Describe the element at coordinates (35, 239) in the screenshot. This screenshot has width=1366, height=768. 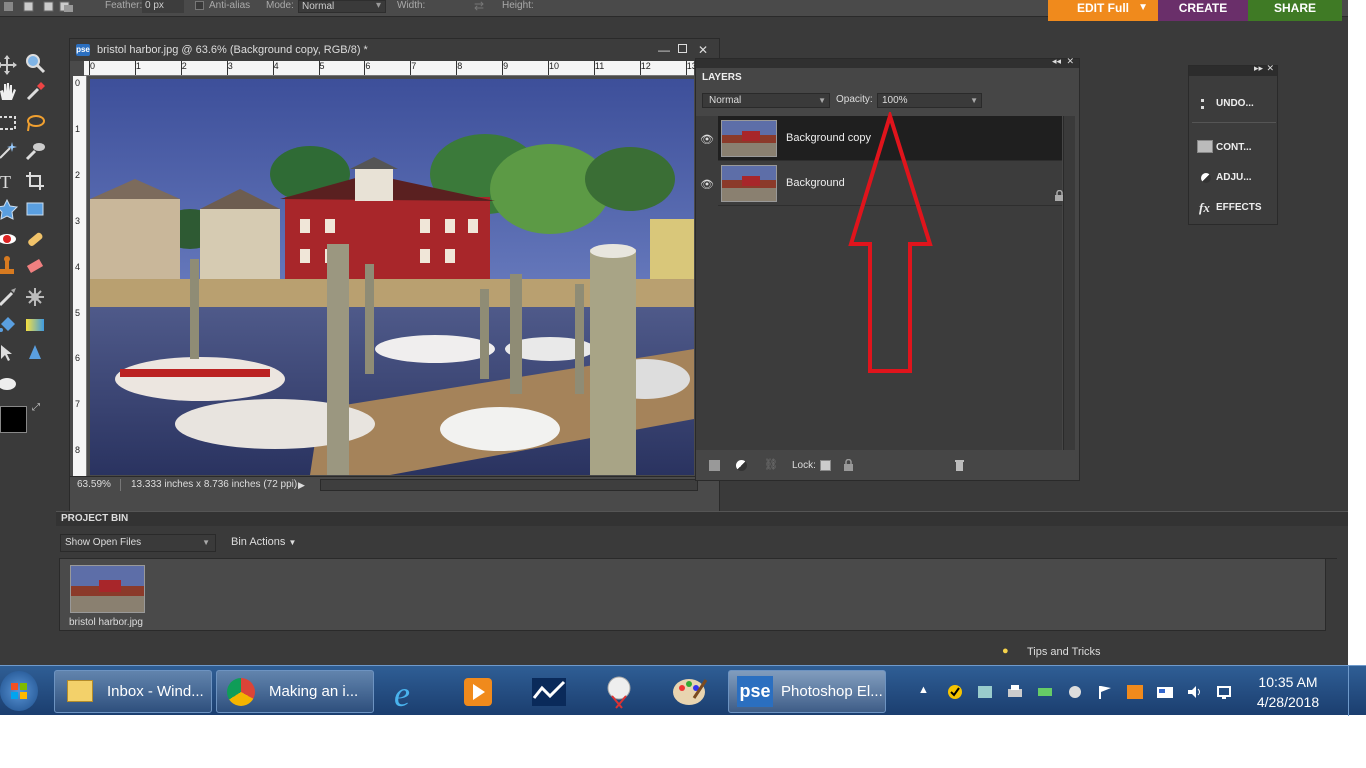
I see `healing-brush-tool-icon` at that location.